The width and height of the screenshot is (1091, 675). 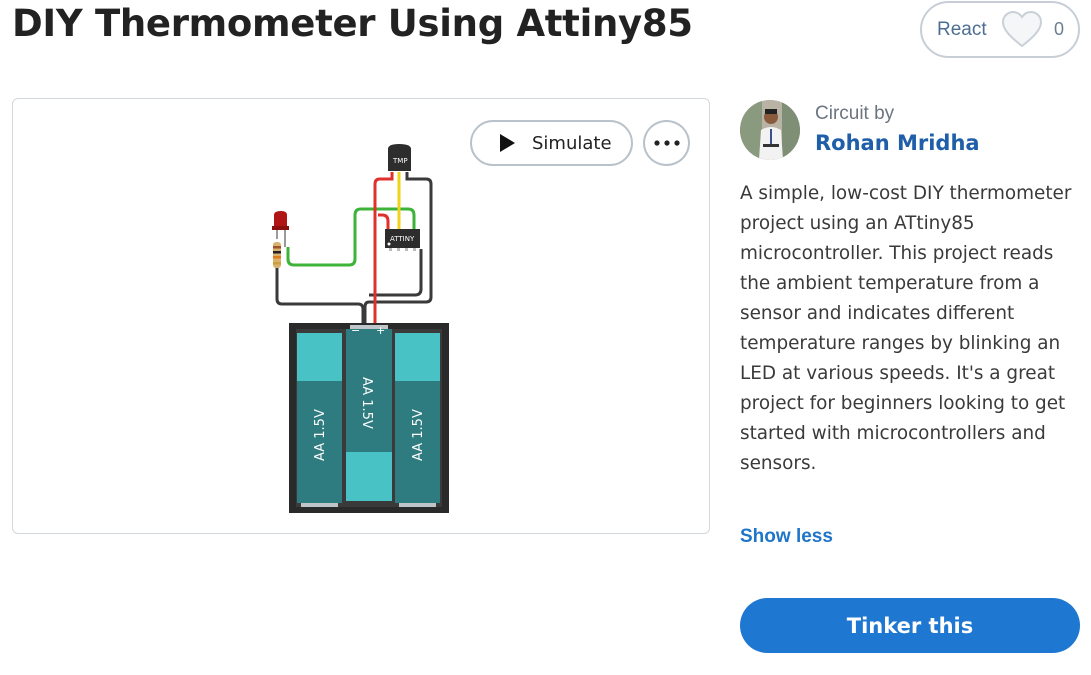 I want to click on plus-terminal-label: +, so click(x=380, y=330).